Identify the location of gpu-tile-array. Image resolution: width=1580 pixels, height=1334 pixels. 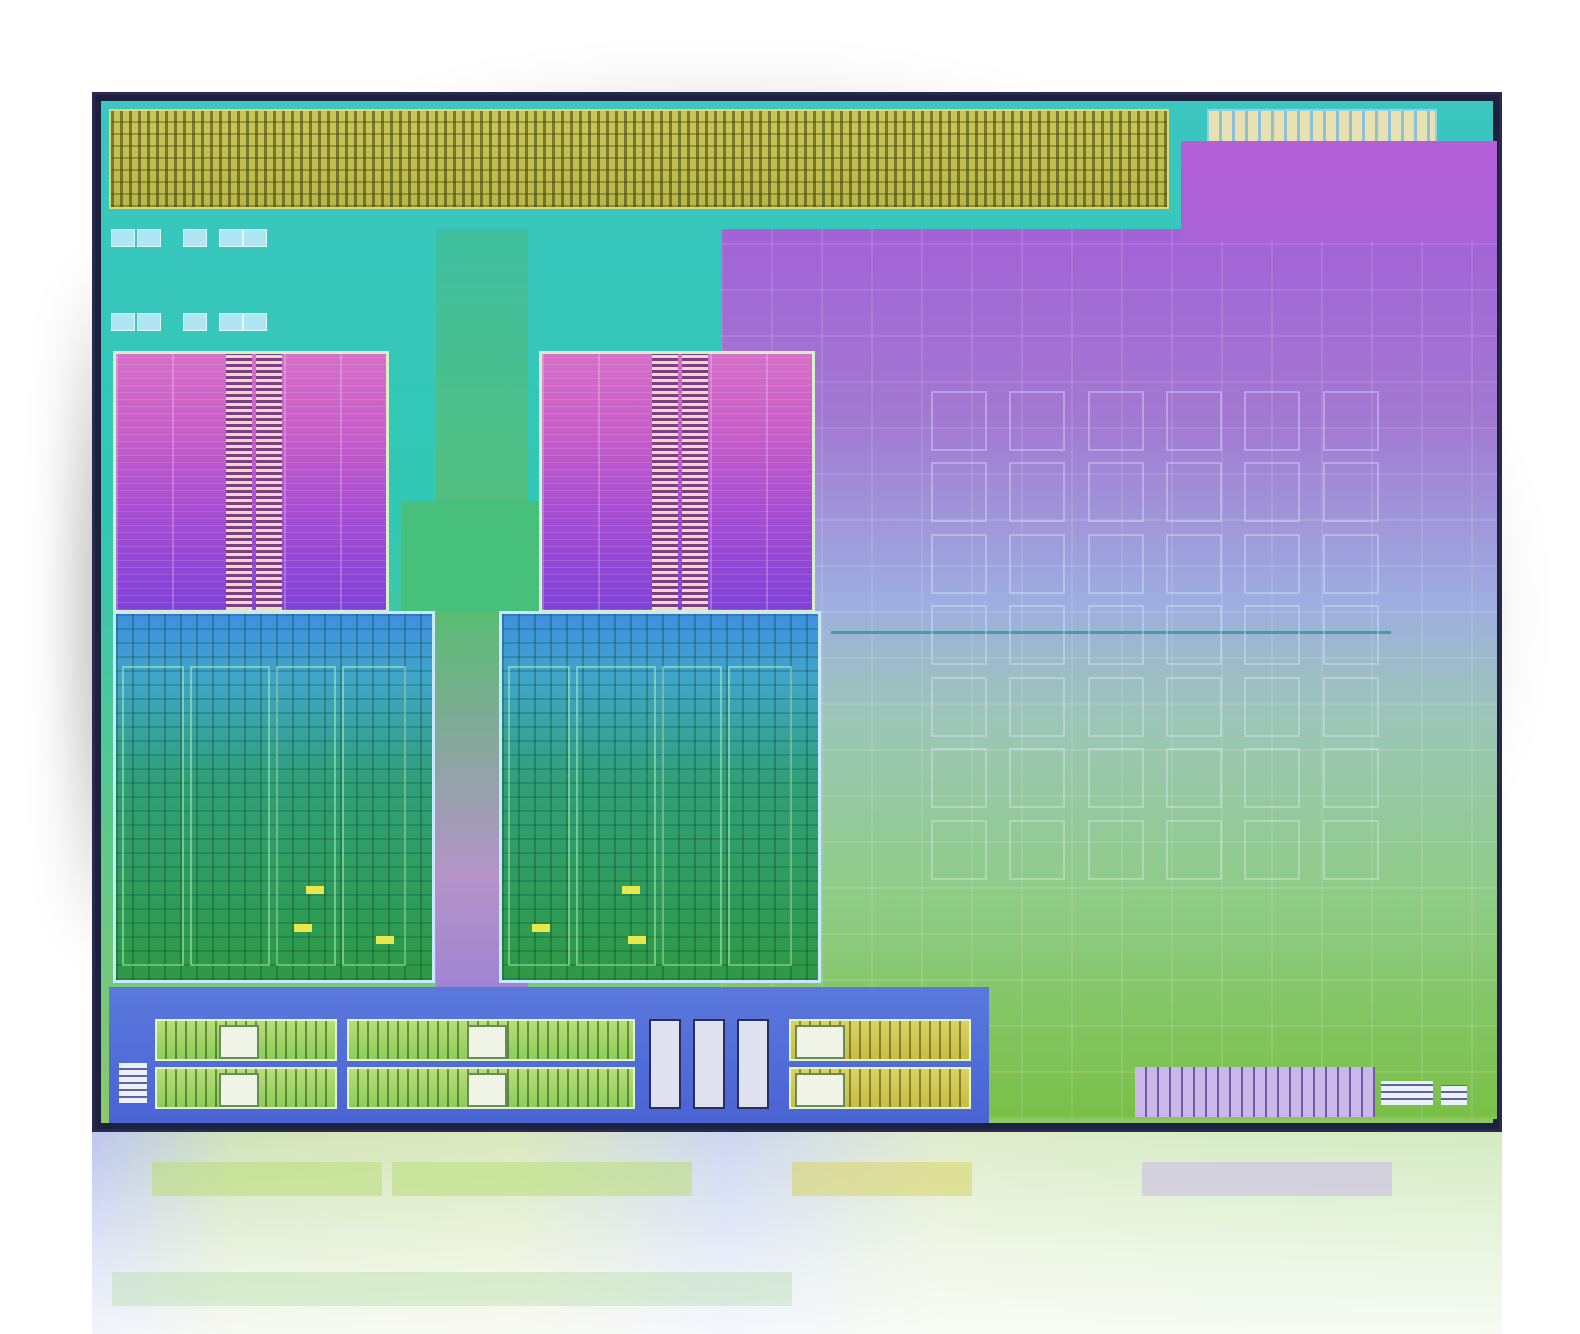
(1166, 641).